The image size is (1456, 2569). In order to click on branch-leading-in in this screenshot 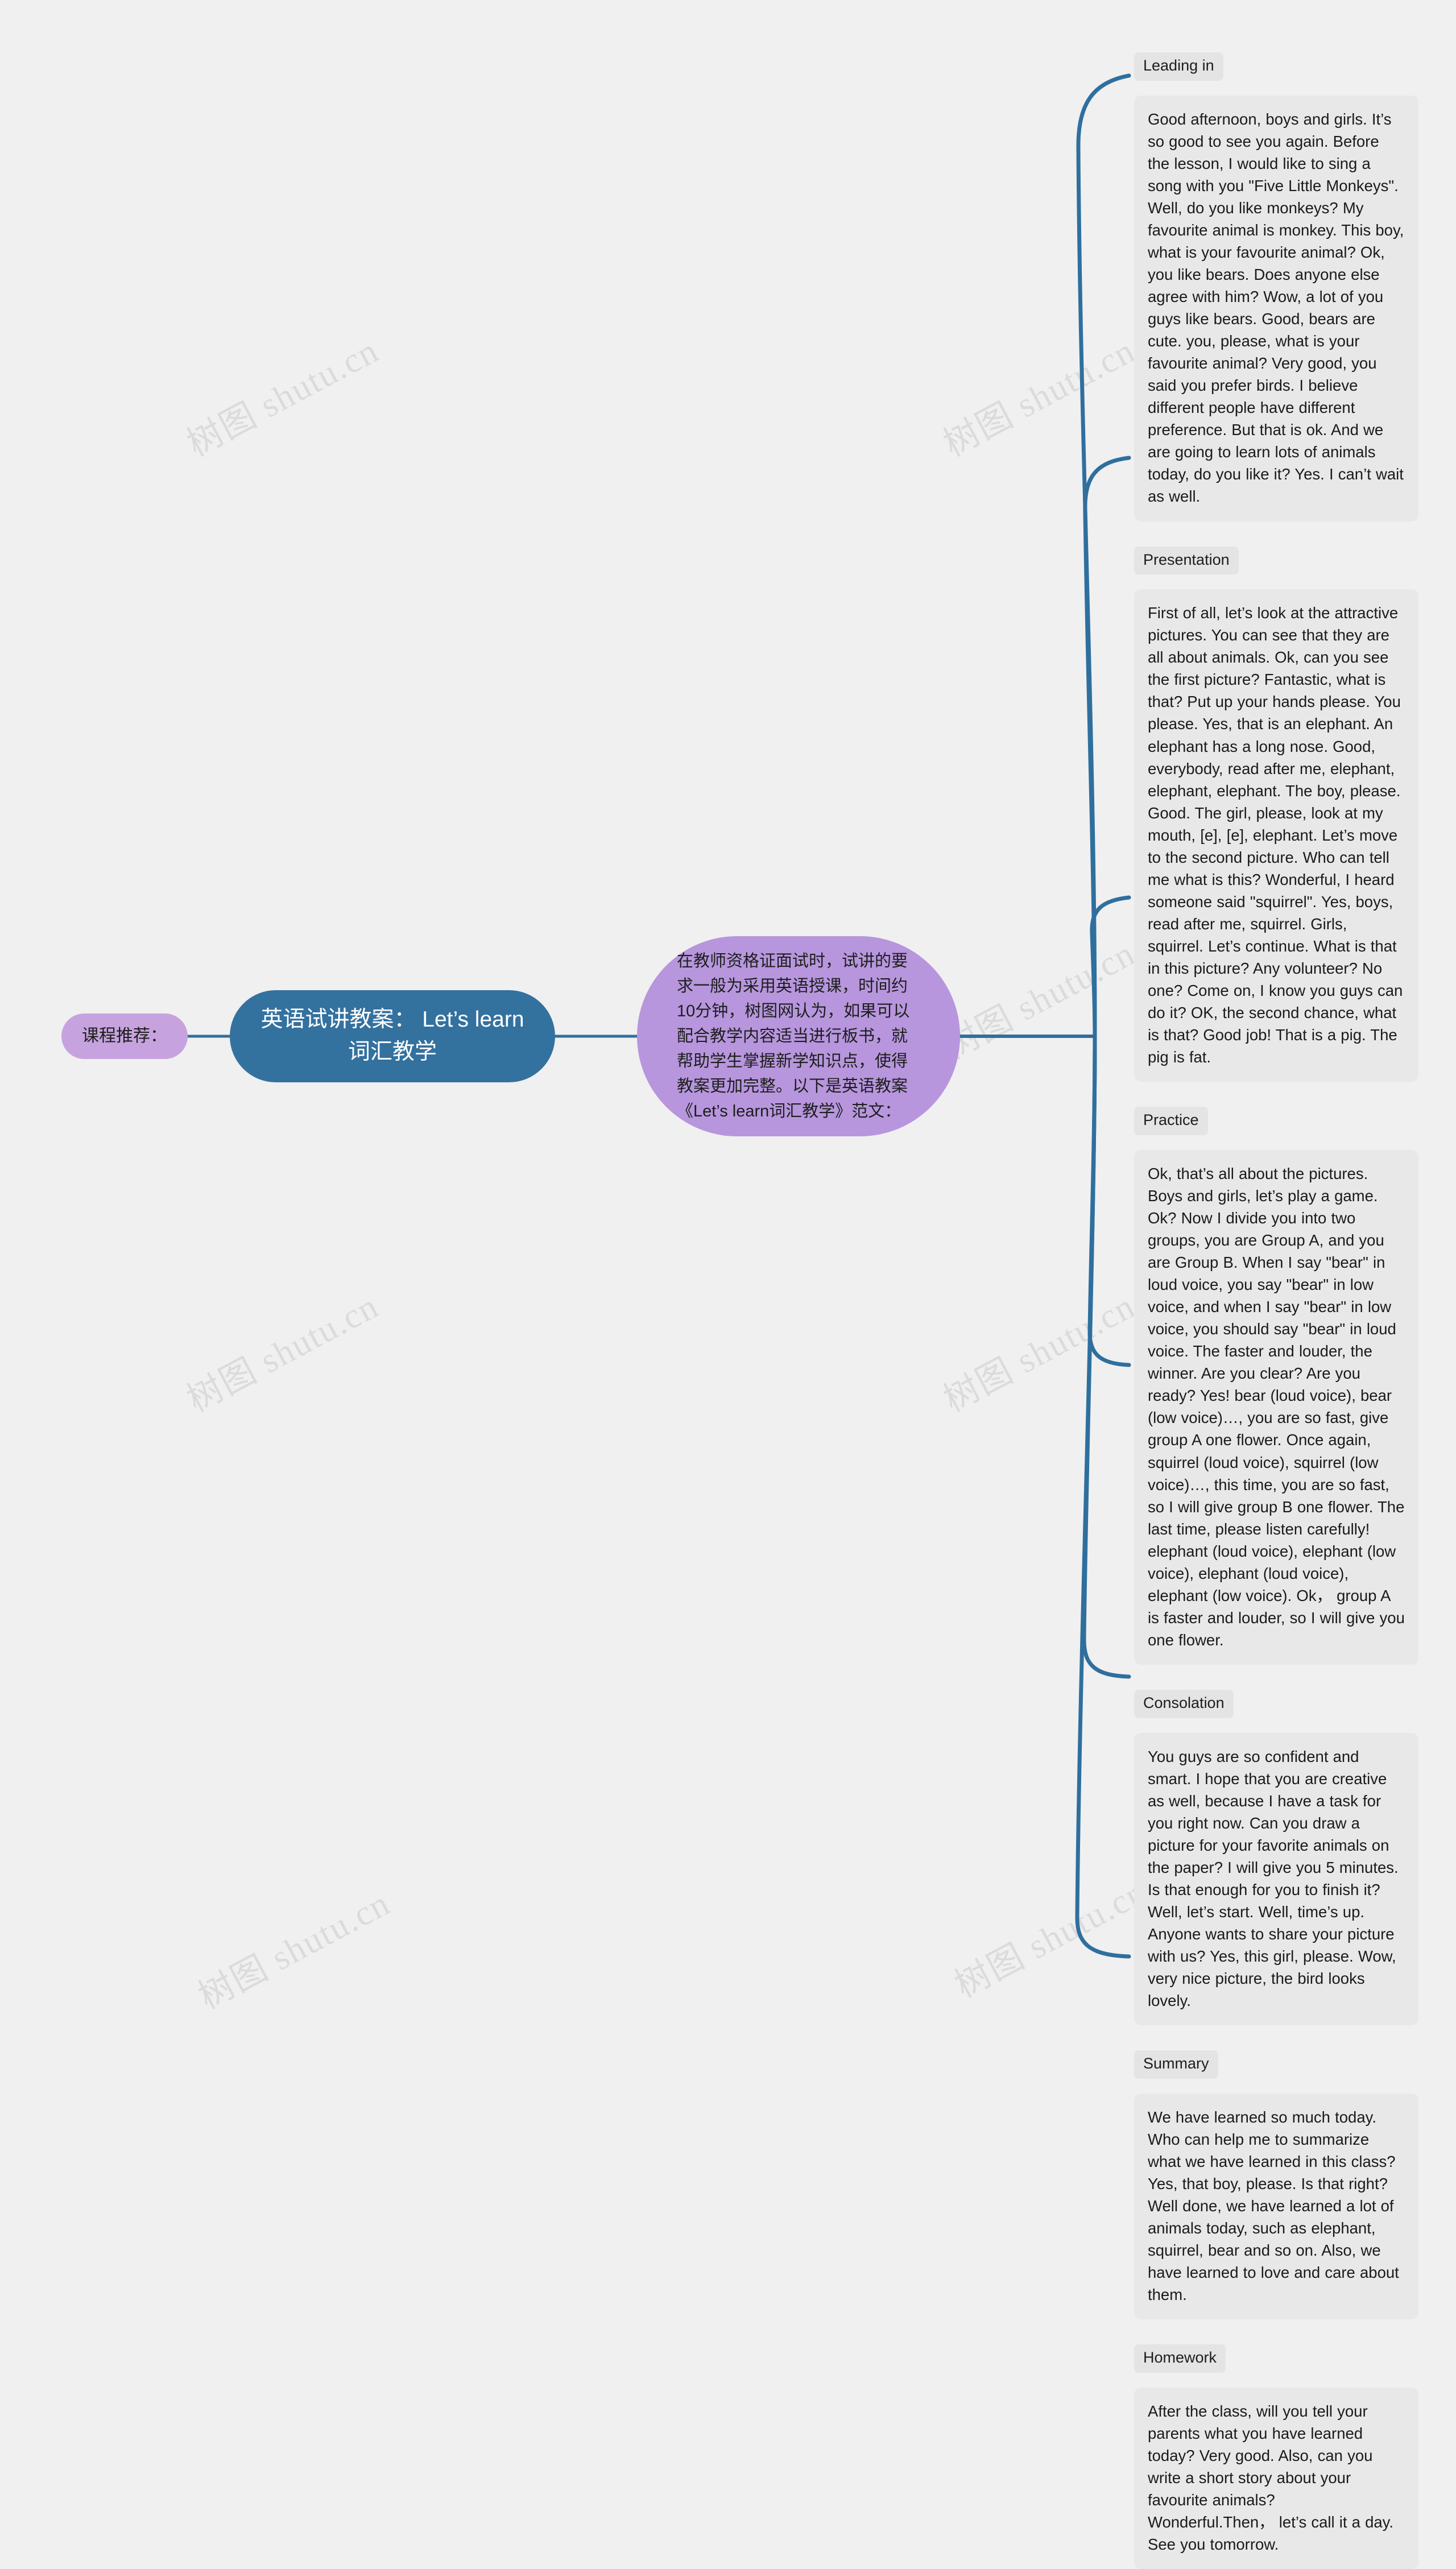, I will do `click(1103, 556)`.